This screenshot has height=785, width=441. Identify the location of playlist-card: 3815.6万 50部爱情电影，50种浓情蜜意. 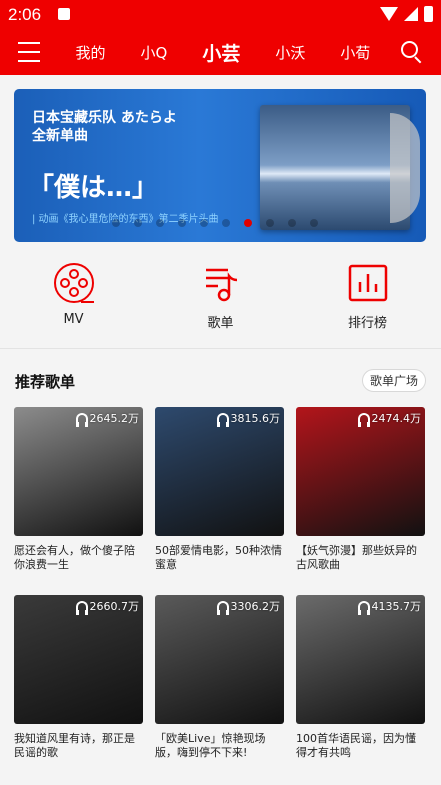
(219, 489).